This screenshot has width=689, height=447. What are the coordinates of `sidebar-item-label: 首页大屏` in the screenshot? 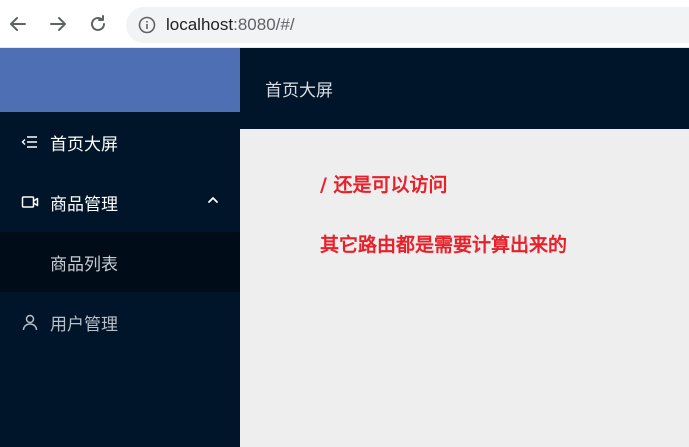 It's located at (84, 144).